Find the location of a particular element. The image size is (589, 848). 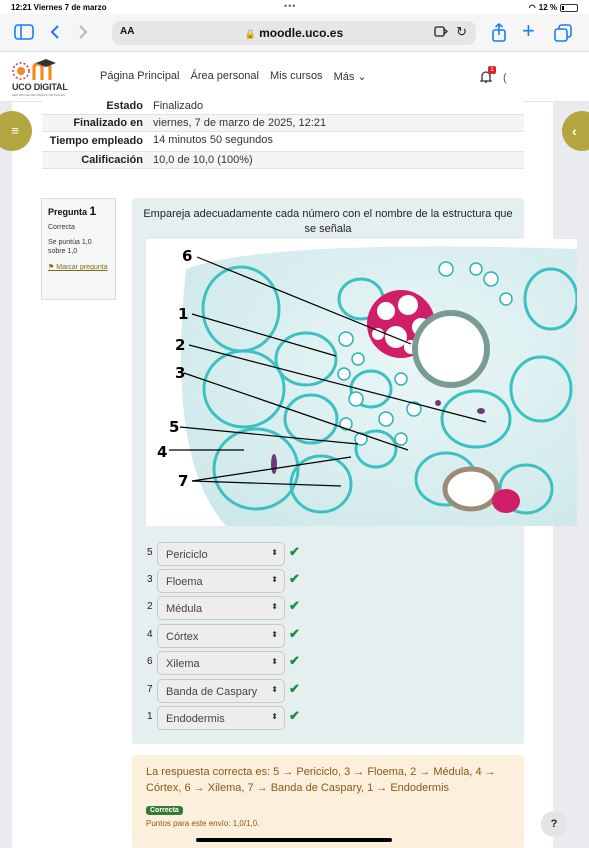

answer-select: Banda de Caspary ⬍ is located at coordinates (221, 691).